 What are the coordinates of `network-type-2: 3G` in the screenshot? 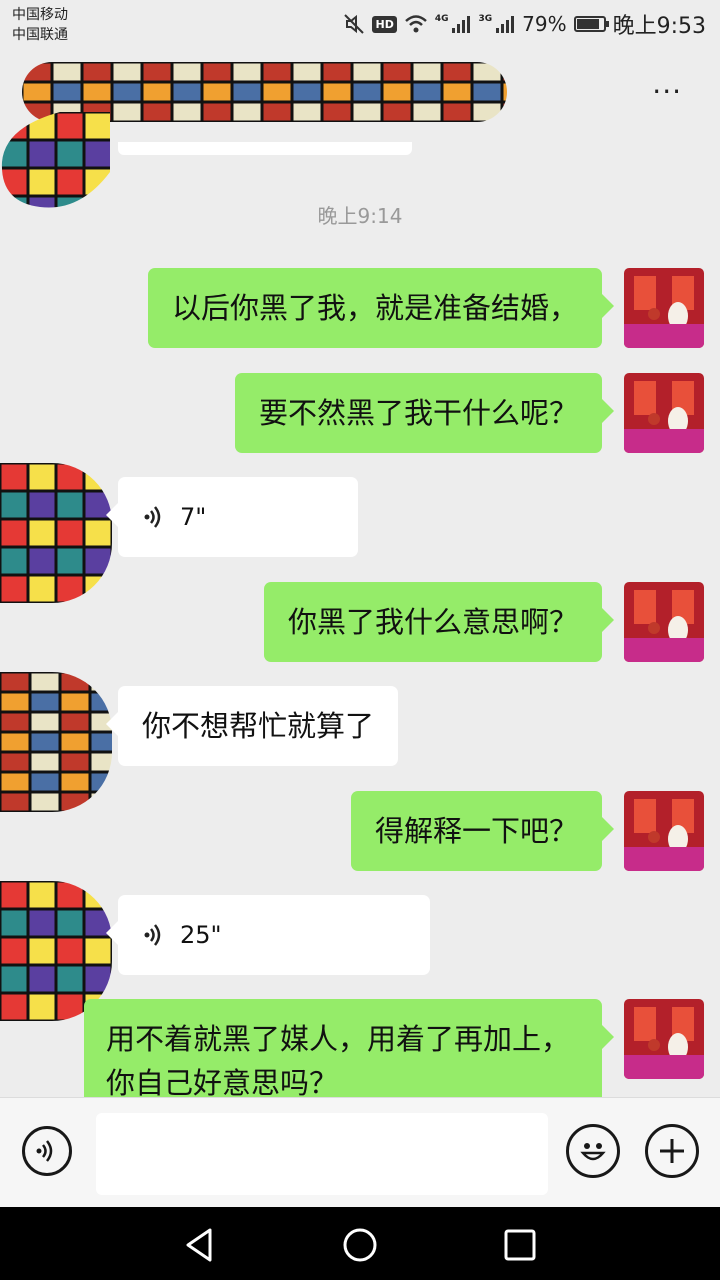 It's located at (485, 19).